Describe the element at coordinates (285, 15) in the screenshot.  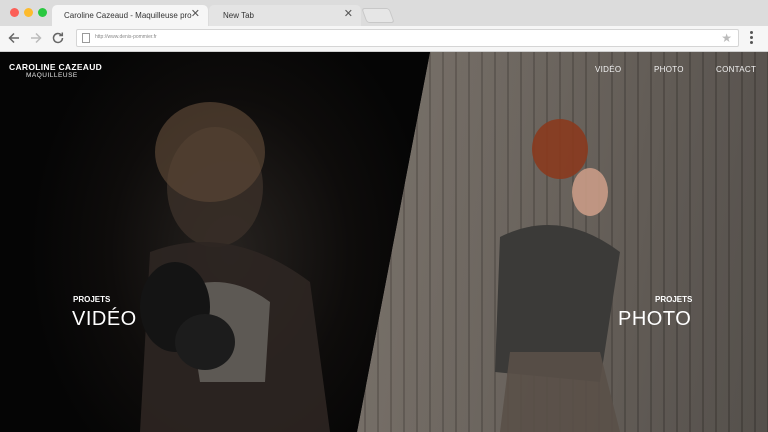
I see `tab-new-tab: New Tab ✕` at that location.